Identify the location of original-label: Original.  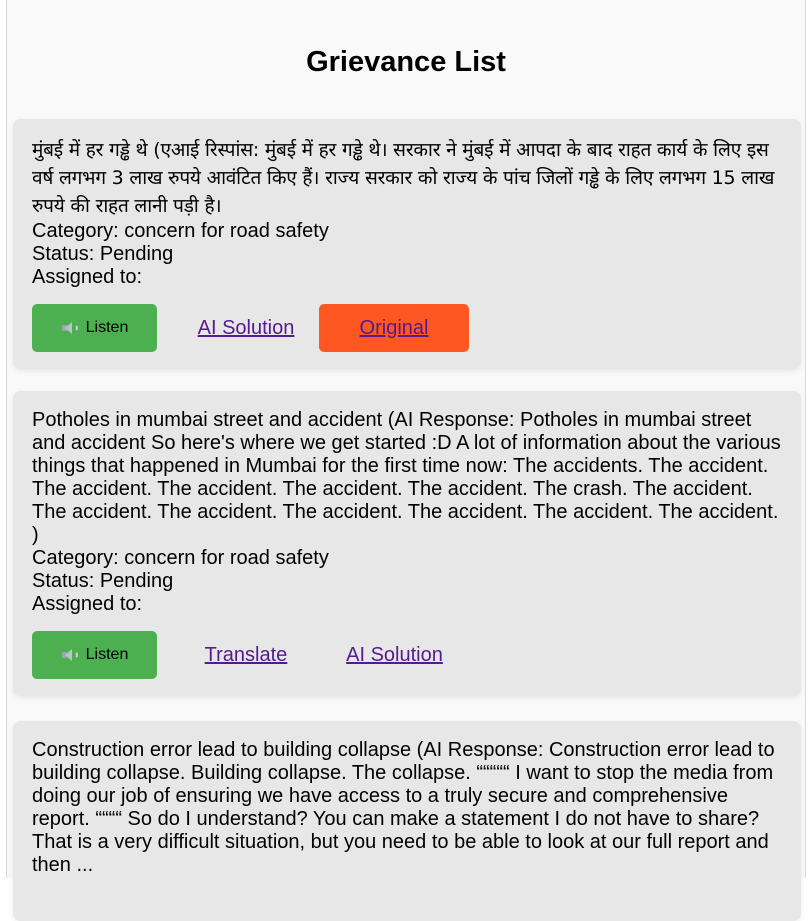
(394, 327).